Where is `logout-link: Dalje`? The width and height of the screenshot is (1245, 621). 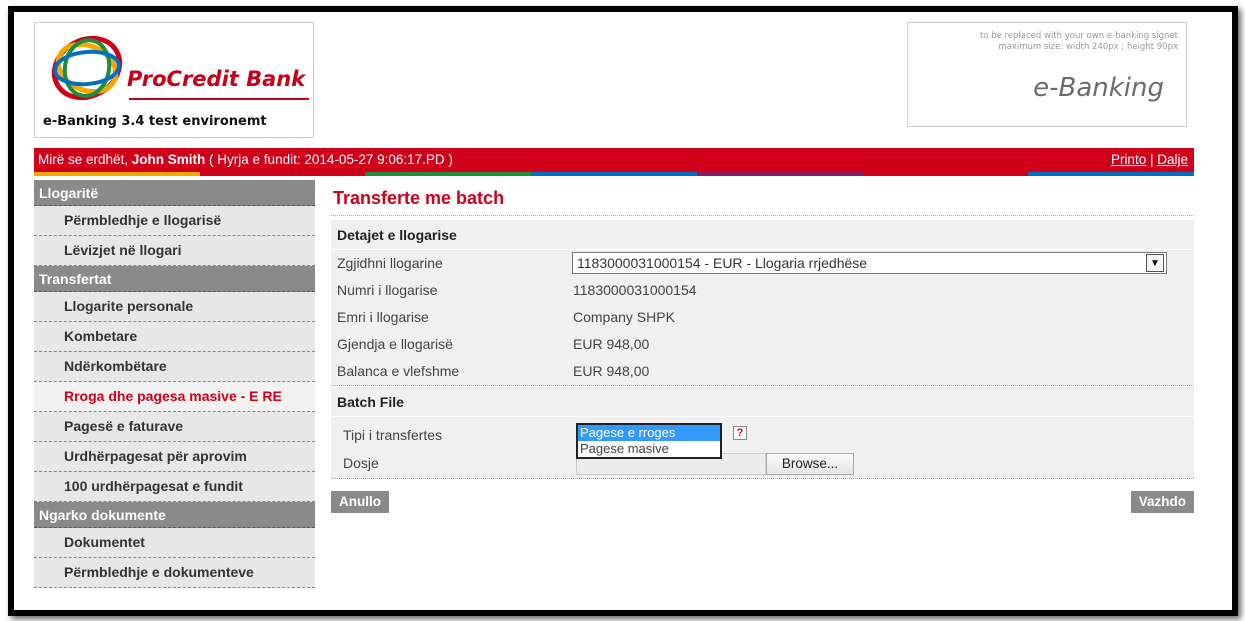 logout-link: Dalje is located at coordinates (1172, 159).